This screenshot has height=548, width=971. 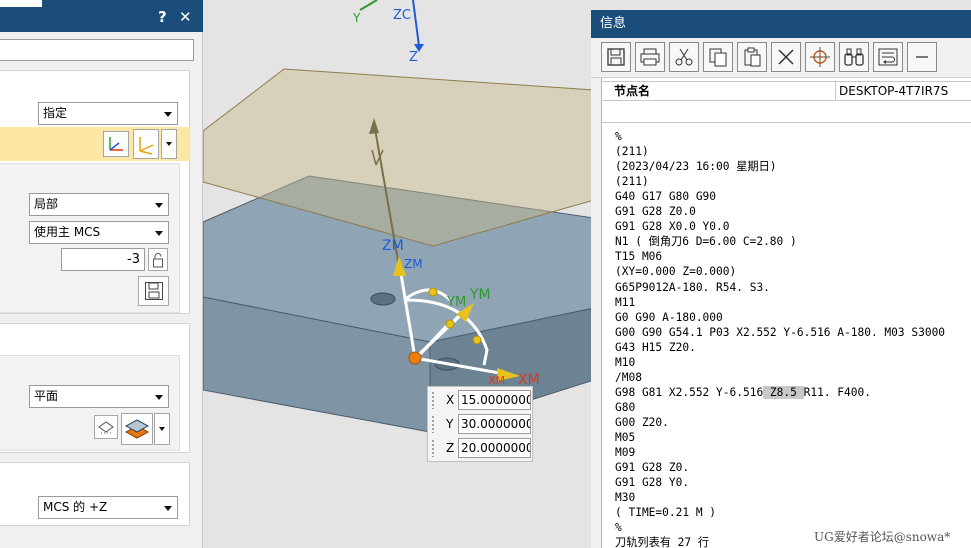 I want to click on paste-icon, so click(x=752, y=57).